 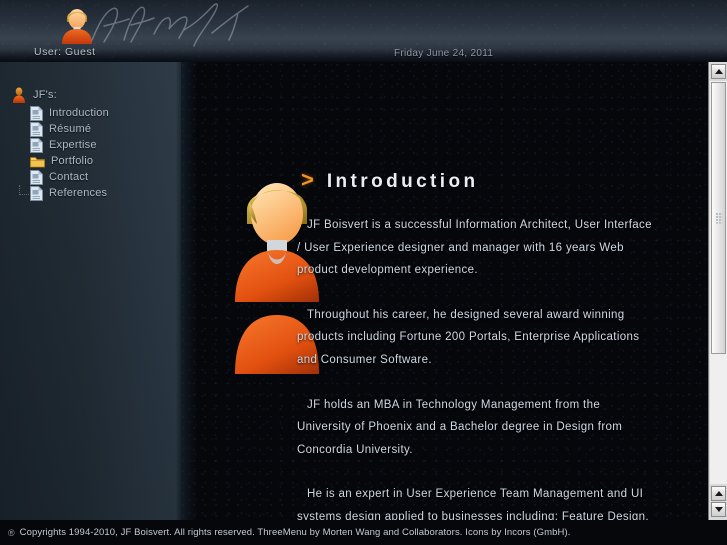 I want to click on scrollbar-thumb, so click(x=718, y=218).